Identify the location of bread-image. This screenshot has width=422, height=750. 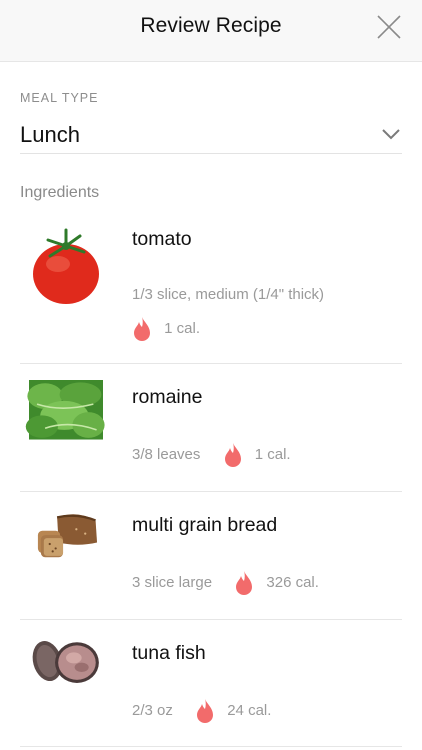
(66, 535).